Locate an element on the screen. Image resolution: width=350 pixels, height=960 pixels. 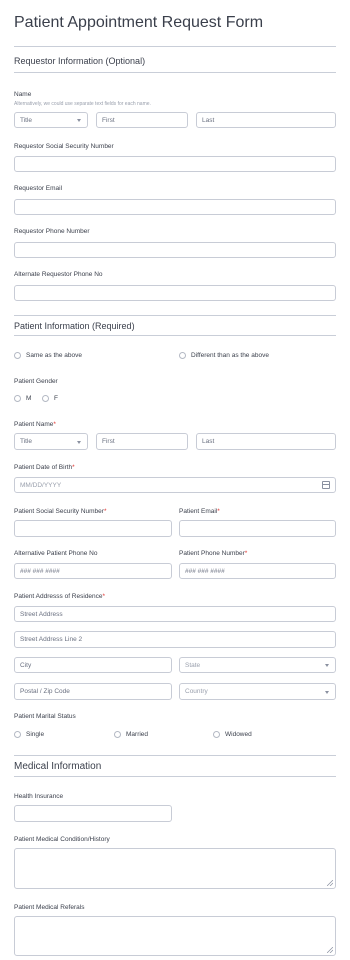
patient-name-label-text: Patient Name is located at coordinates (34, 424).